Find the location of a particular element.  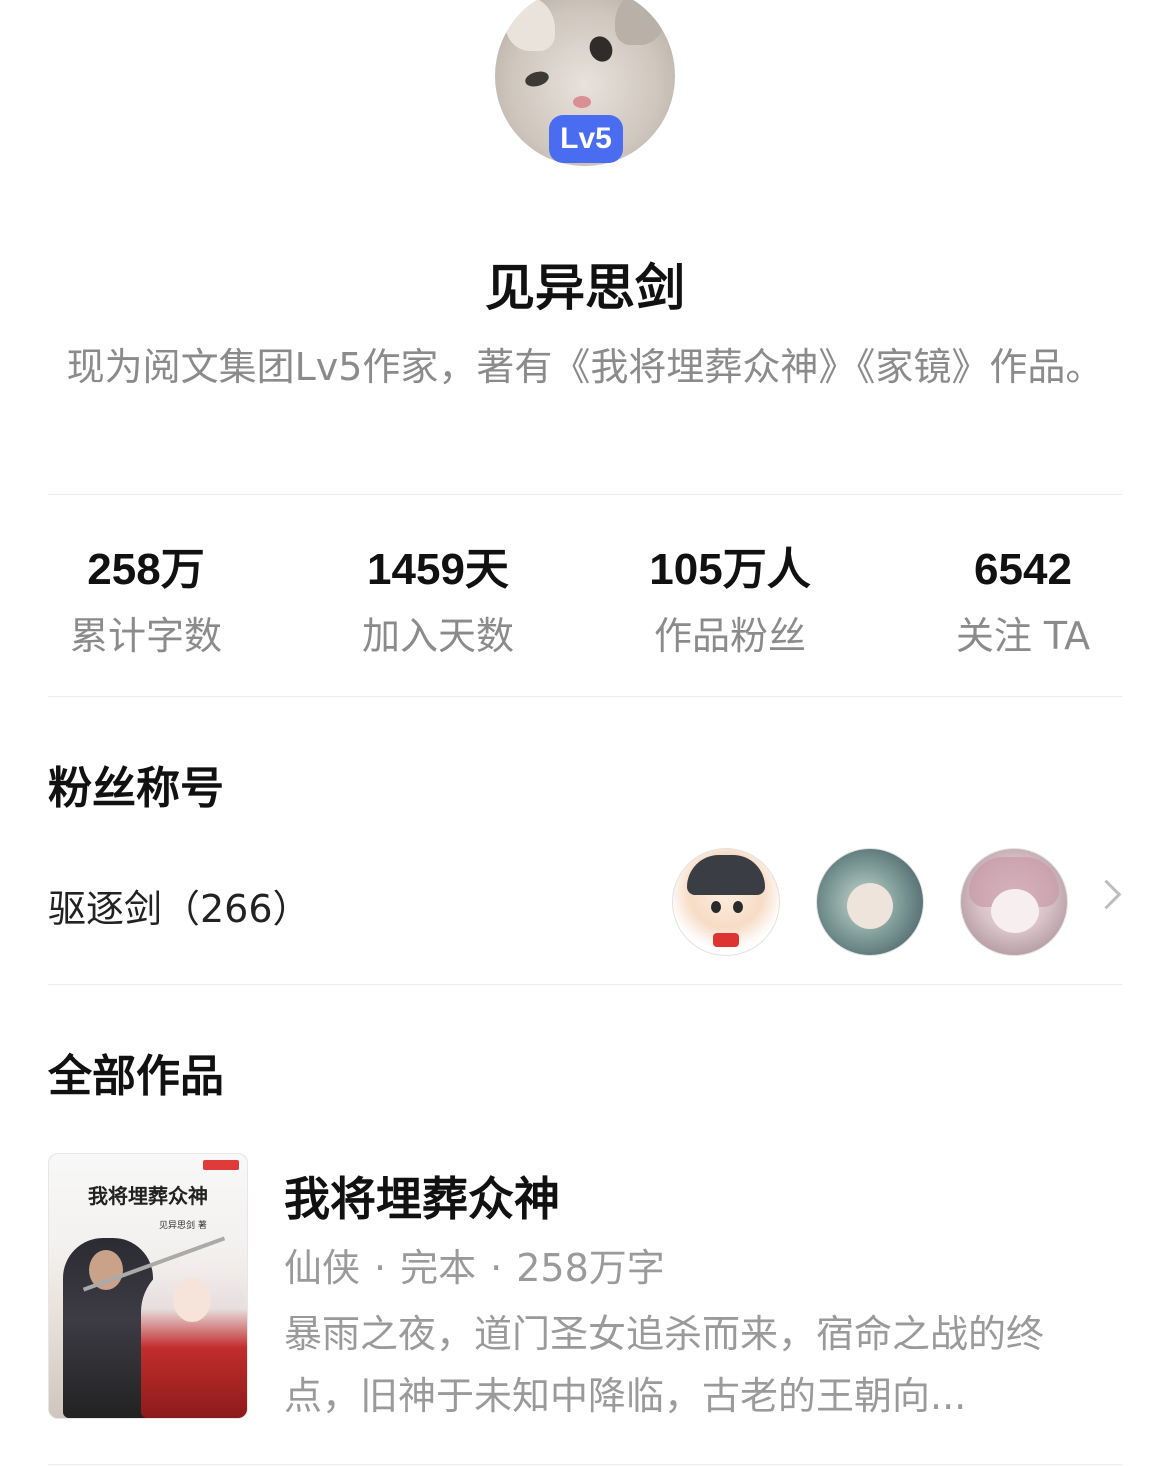

fan-avatar-hair is located at coordinates (726, 875).